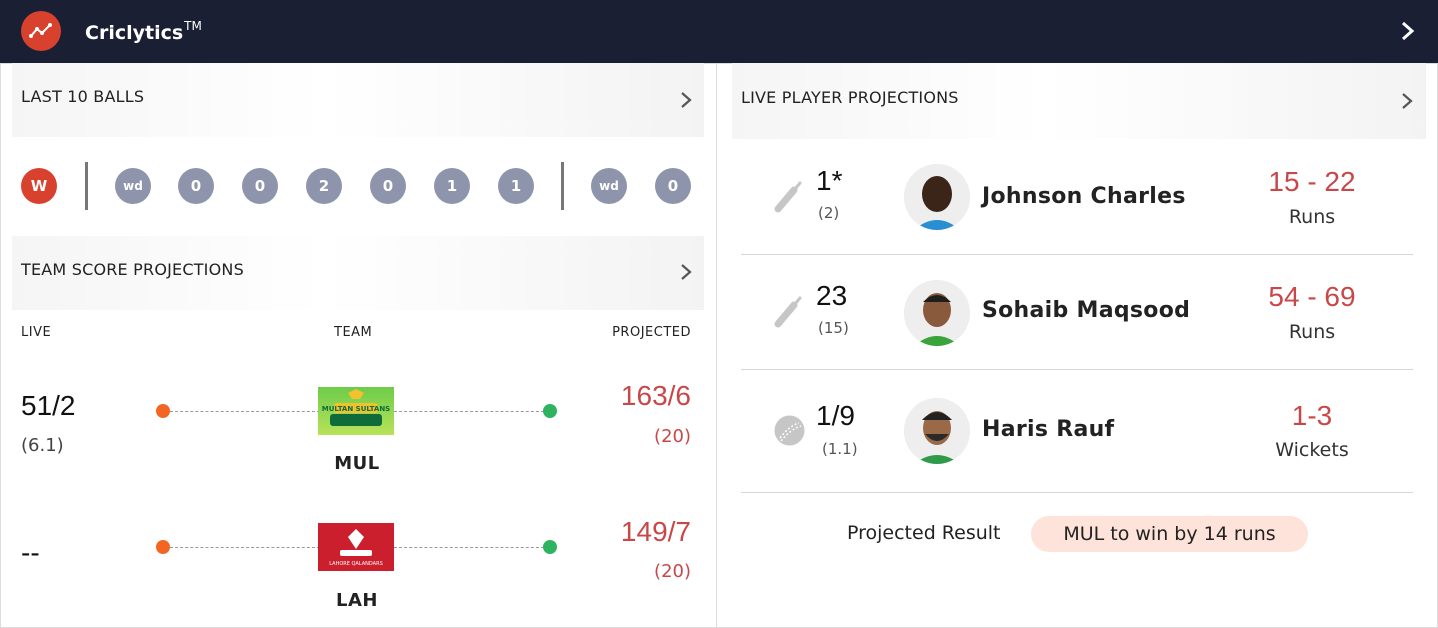 This screenshot has width=1438, height=628. I want to click on col-live: LIVE, so click(36, 332).